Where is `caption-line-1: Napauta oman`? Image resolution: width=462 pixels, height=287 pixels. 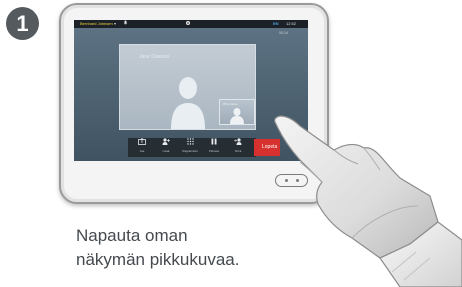 caption-line-1: Napauta oman is located at coordinates (132, 235).